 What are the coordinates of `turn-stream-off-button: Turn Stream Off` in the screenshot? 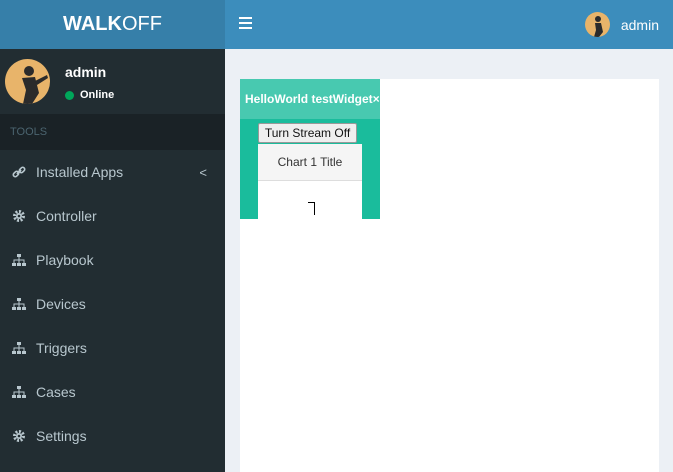 It's located at (307, 133).